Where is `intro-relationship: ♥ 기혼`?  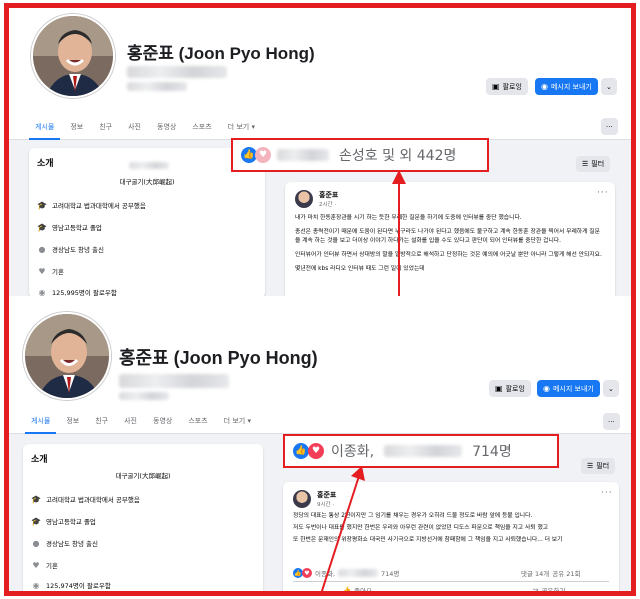 intro-relationship: ♥ 기혼 is located at coordinates (51, 271).